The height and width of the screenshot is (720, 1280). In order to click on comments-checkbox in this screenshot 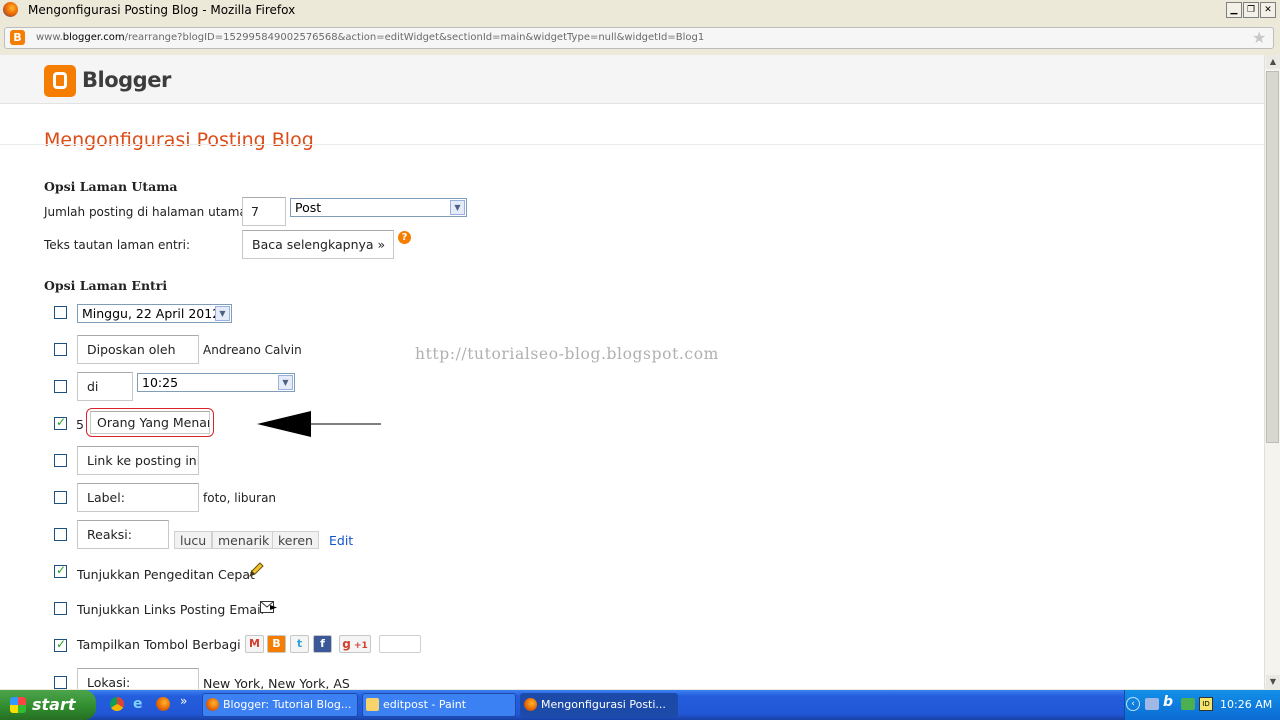, I will do `click(60, 422)`.